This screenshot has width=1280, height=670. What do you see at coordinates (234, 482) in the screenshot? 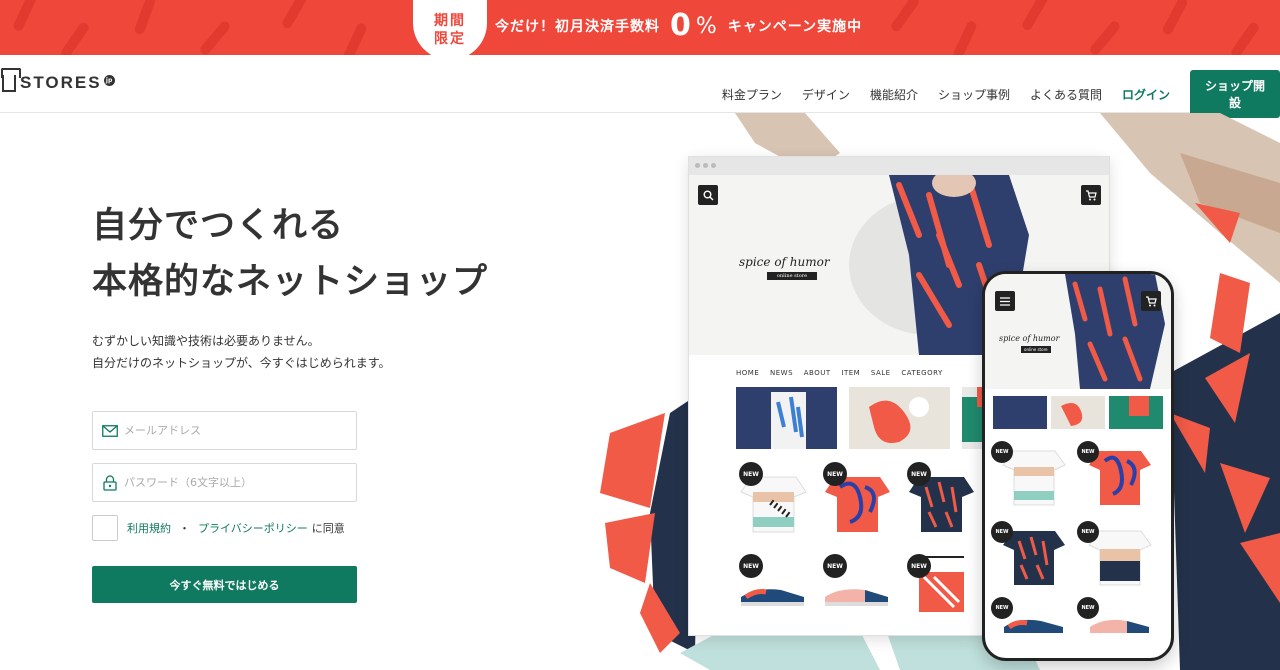
I see `password-input` at bounding box center [234, 482].